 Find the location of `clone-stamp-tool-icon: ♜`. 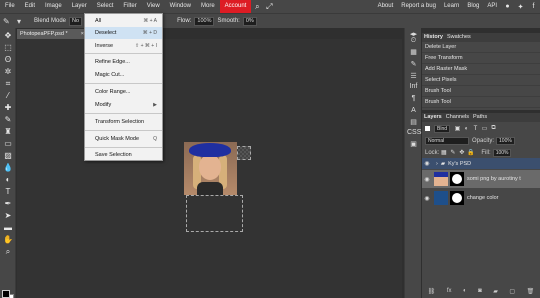

clone-stamp-tool-icon: ♜ is located at coordinates (8, 131).